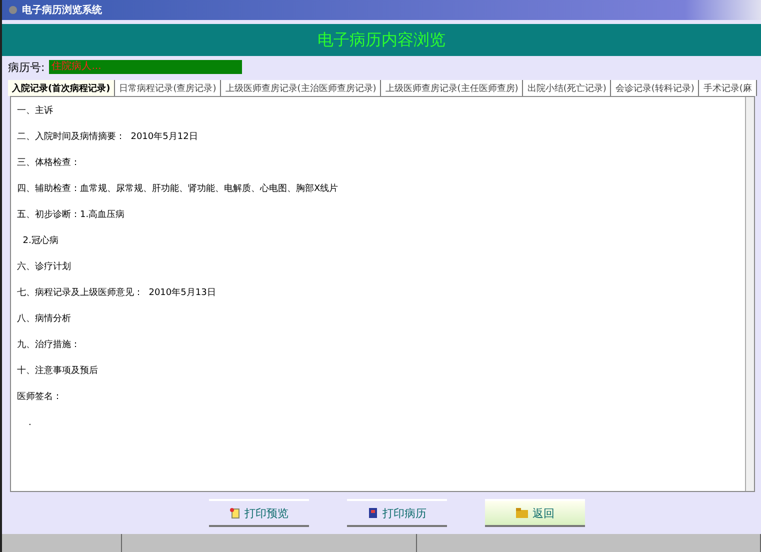  Describe the element at coordinates (382, 40) in the screenshot. I see `header-title: 电子病历内容浏览` at that location.